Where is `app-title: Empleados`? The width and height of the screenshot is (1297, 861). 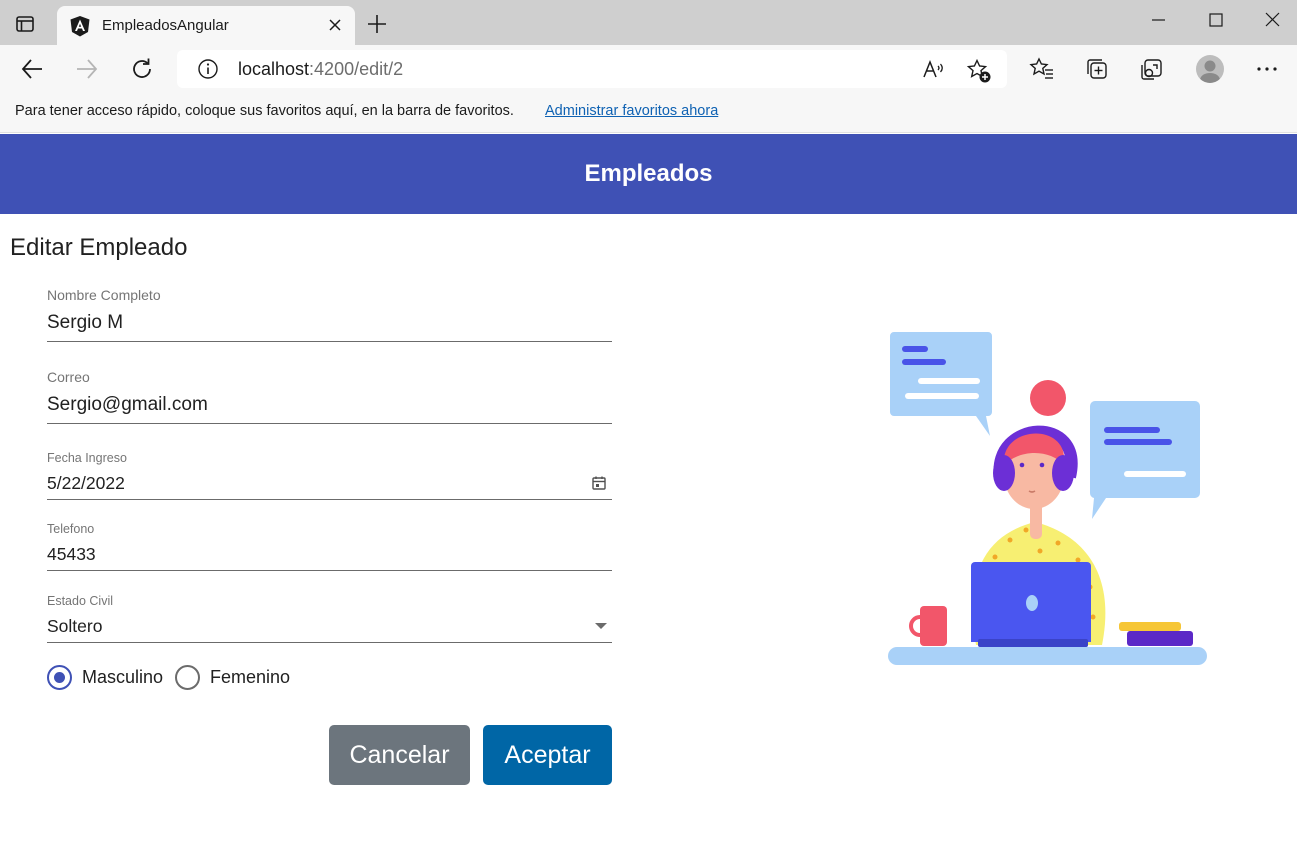
app-title: Empleados is located at coordinates (648, 173).